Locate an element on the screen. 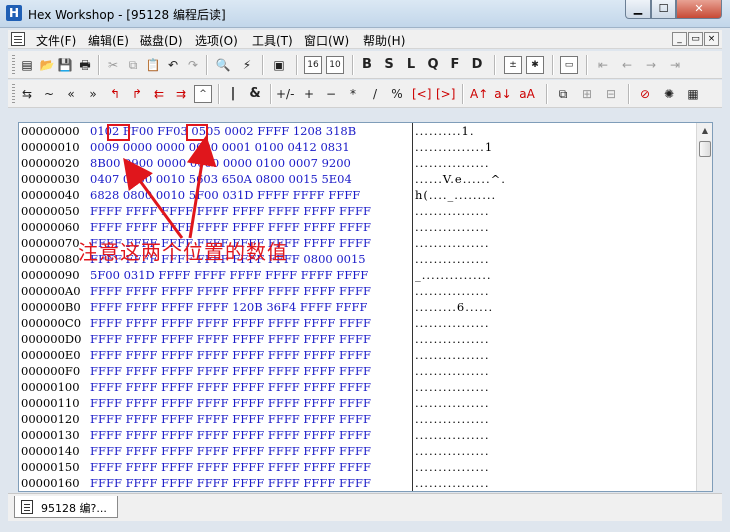 The height and width of the screenshot is (532, 730). long-icon: L is located at coordinates (411, 65).